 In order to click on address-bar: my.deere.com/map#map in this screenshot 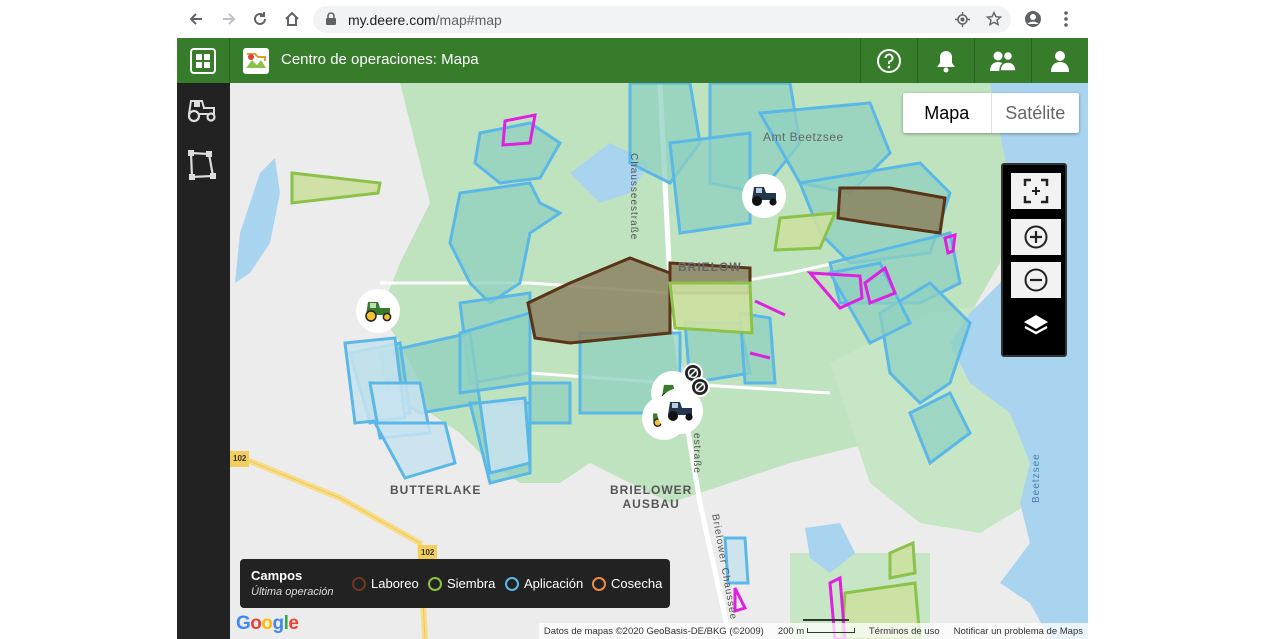, I will do `click(662, 19)`.